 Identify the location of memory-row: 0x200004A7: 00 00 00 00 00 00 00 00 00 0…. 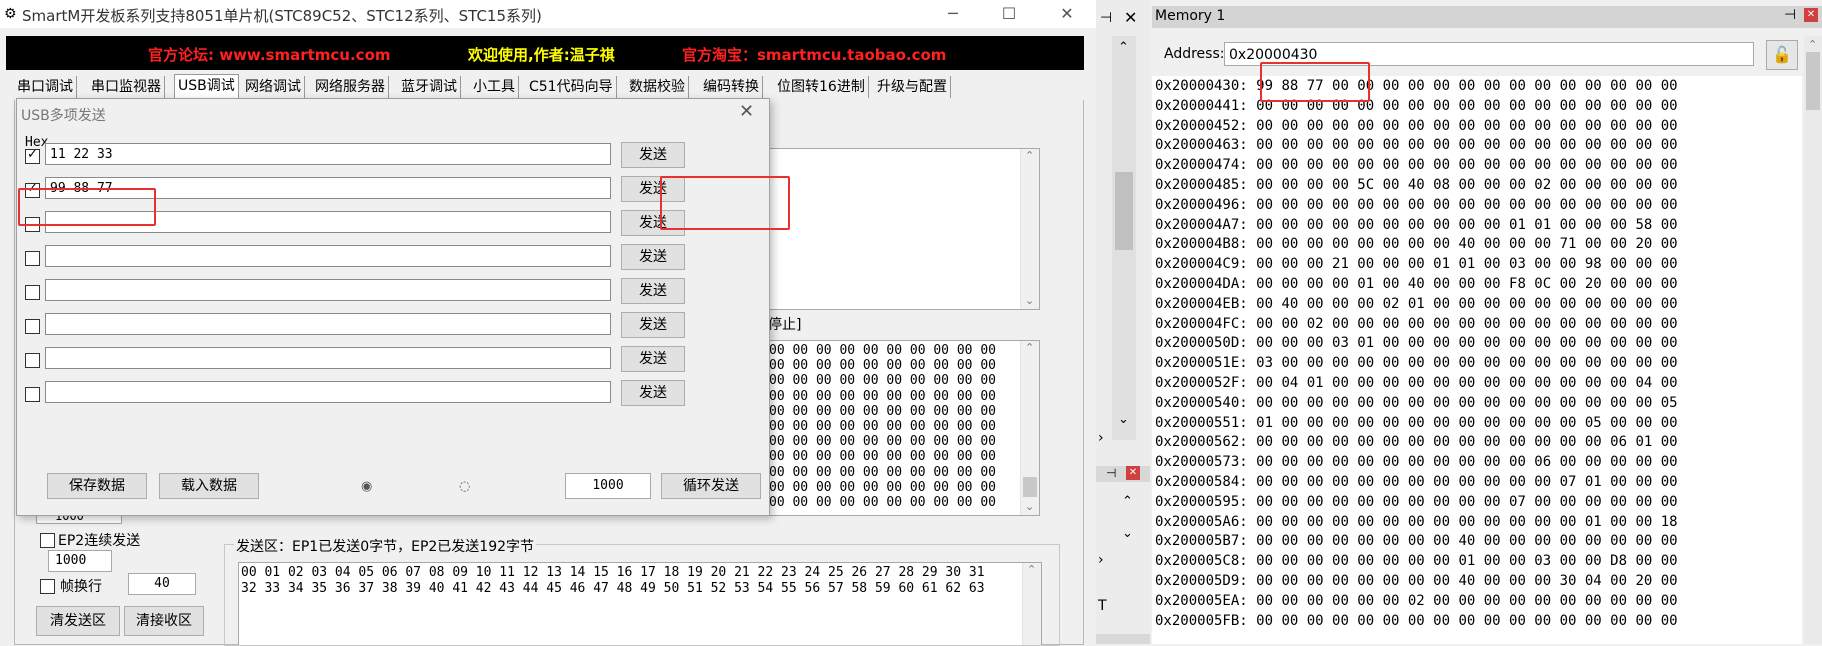
(1416, 225).